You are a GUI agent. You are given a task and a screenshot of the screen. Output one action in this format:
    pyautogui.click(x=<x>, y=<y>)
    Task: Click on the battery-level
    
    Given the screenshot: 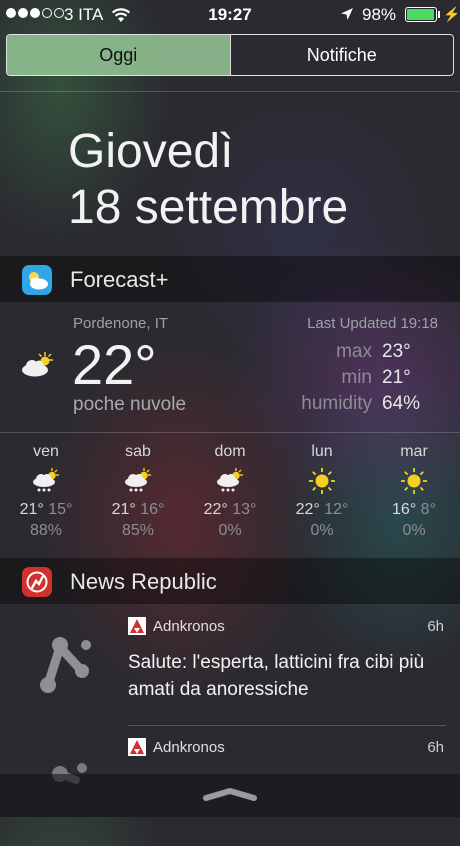 What is the action you would take?
    pyautogui.click(x=421, y=14)
    